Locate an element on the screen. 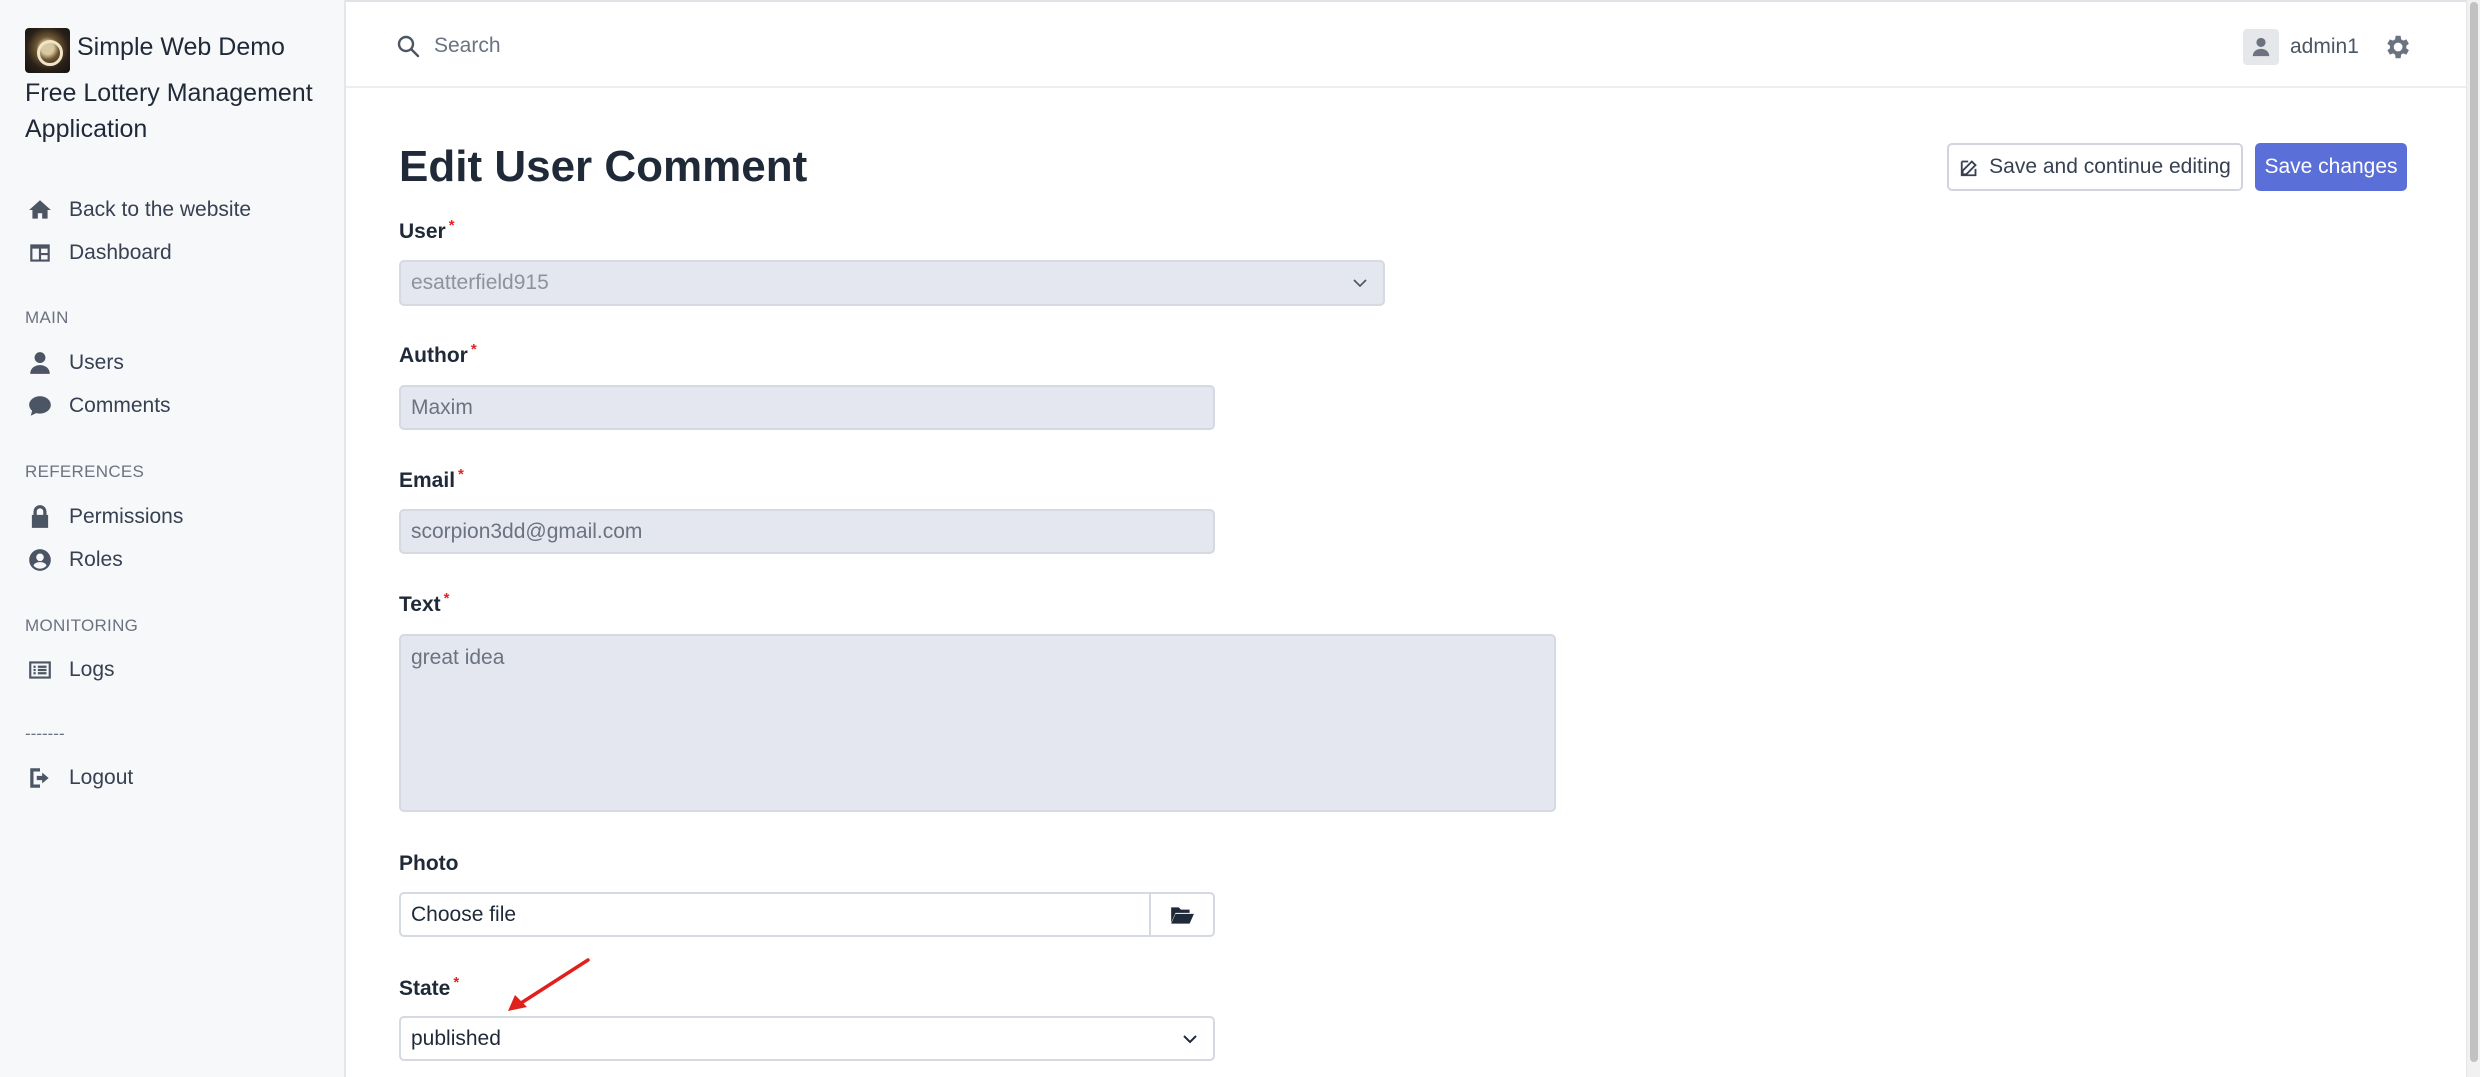 This screenshot has width=2480, height=1077. page-title: Edit User Comment is located at coordinates (603, 166).